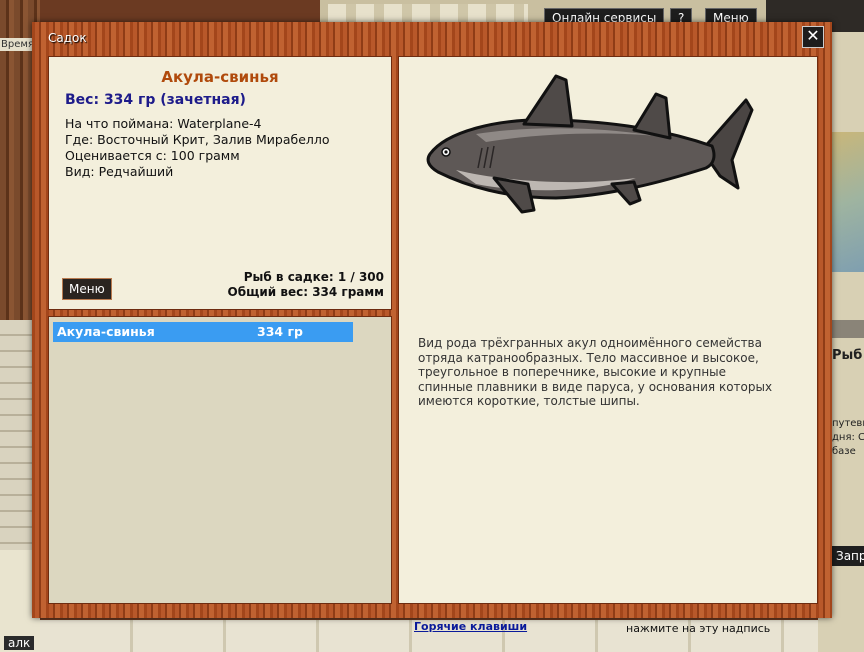 The height and width of the screenshot is (652, 864). I want to click on right-fragment-4: базе, so click(844, 451).